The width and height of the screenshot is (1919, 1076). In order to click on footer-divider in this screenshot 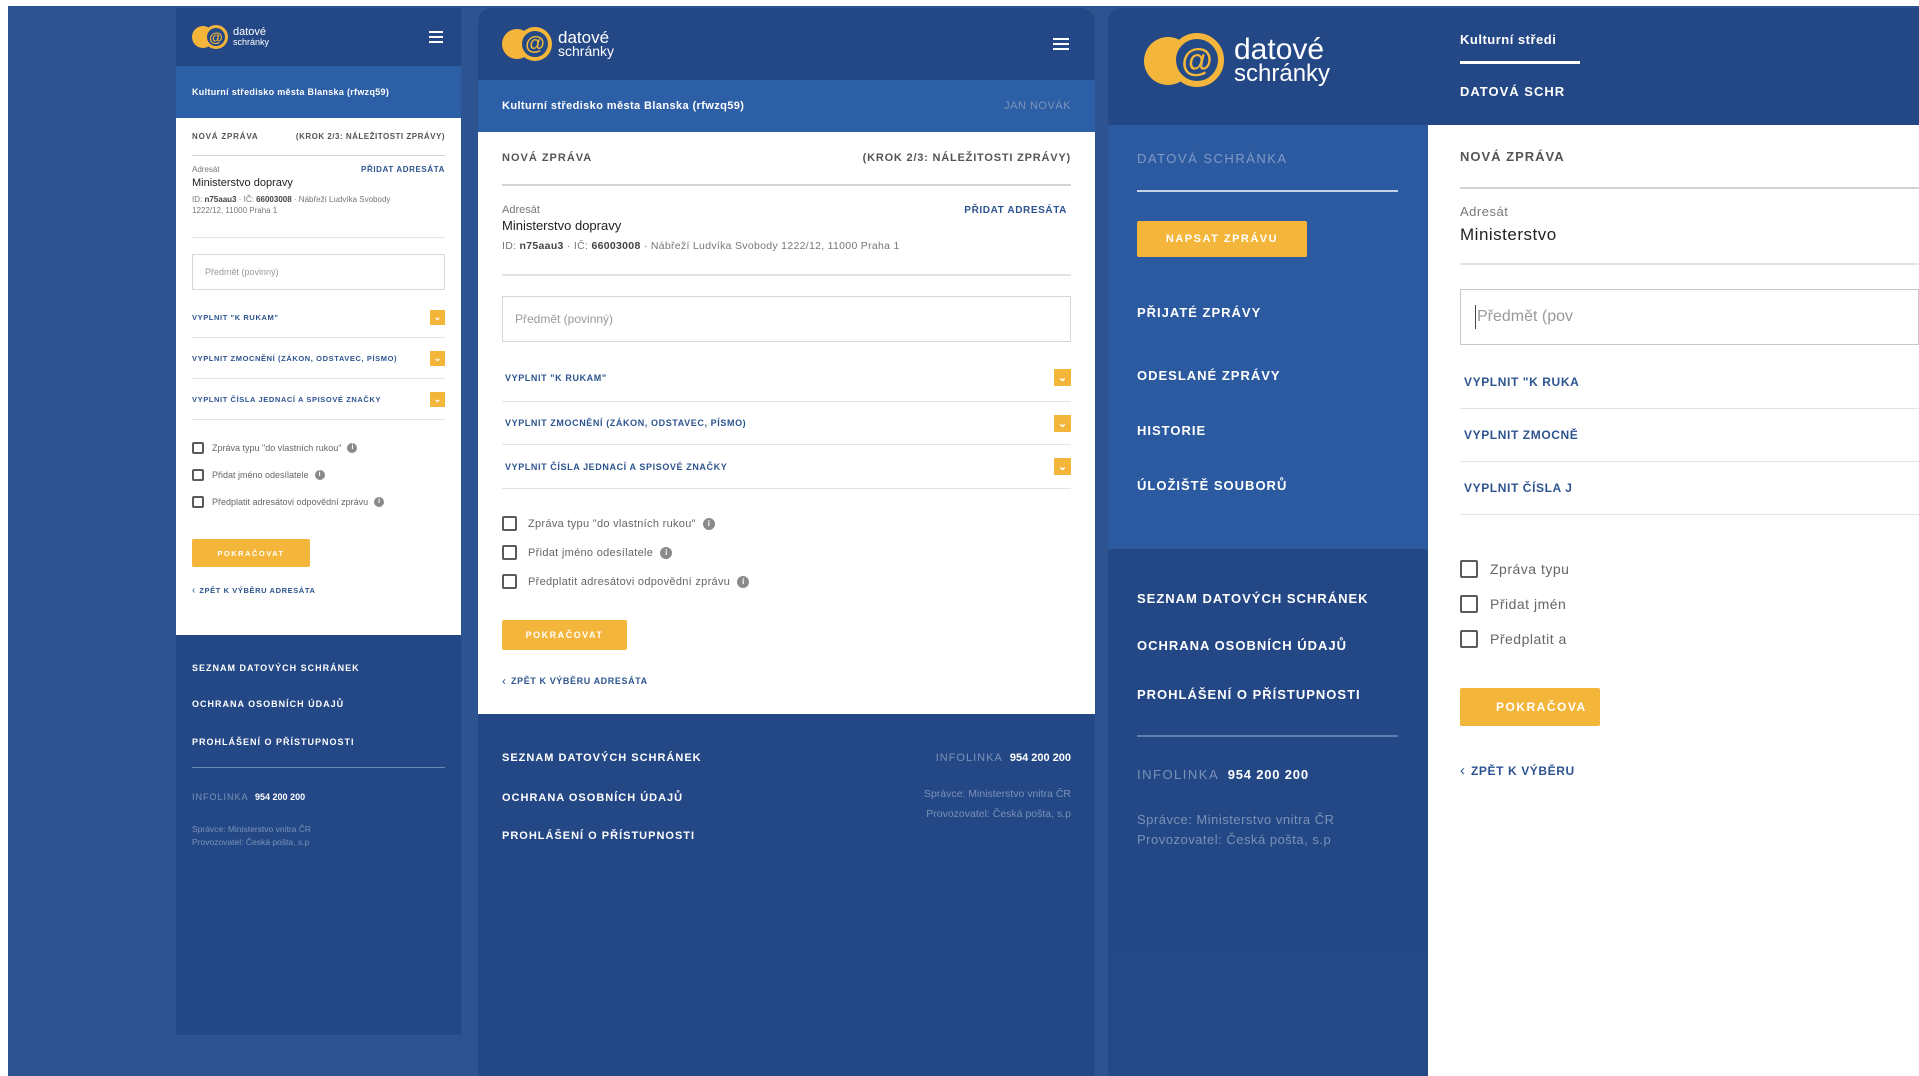, I will do `click(318, 767)`.